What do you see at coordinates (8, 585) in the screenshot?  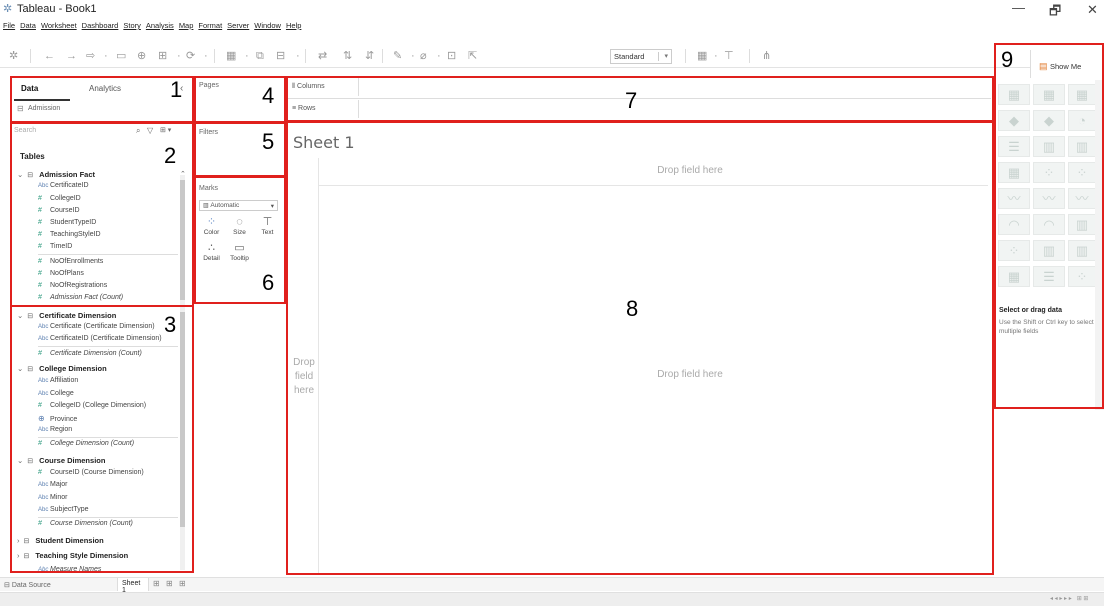 I see `database-icon: ⊟` at bounding box center [8, 585].